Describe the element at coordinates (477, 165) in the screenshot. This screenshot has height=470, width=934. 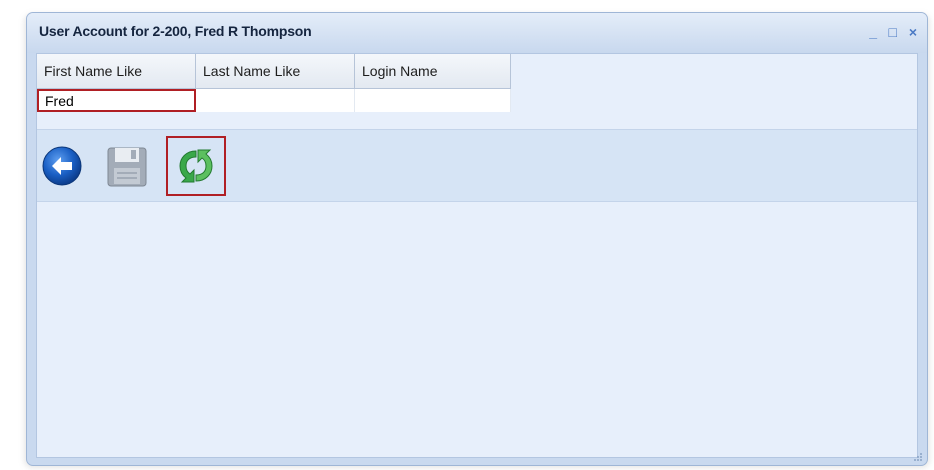
I see `toolbar` at that location.